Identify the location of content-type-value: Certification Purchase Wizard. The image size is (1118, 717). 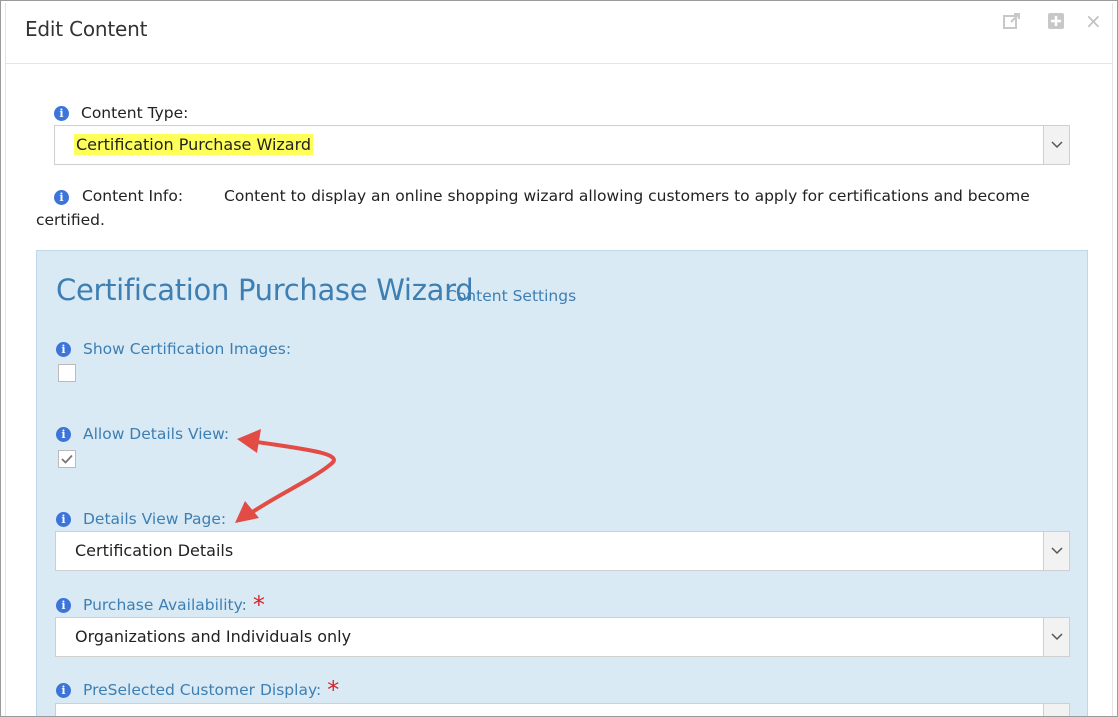
(194, 144).